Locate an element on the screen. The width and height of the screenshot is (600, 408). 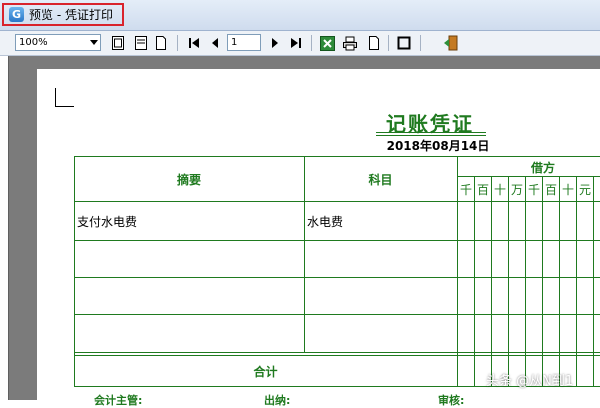
zoom-value: 100% is located at coordinates (33, 42).